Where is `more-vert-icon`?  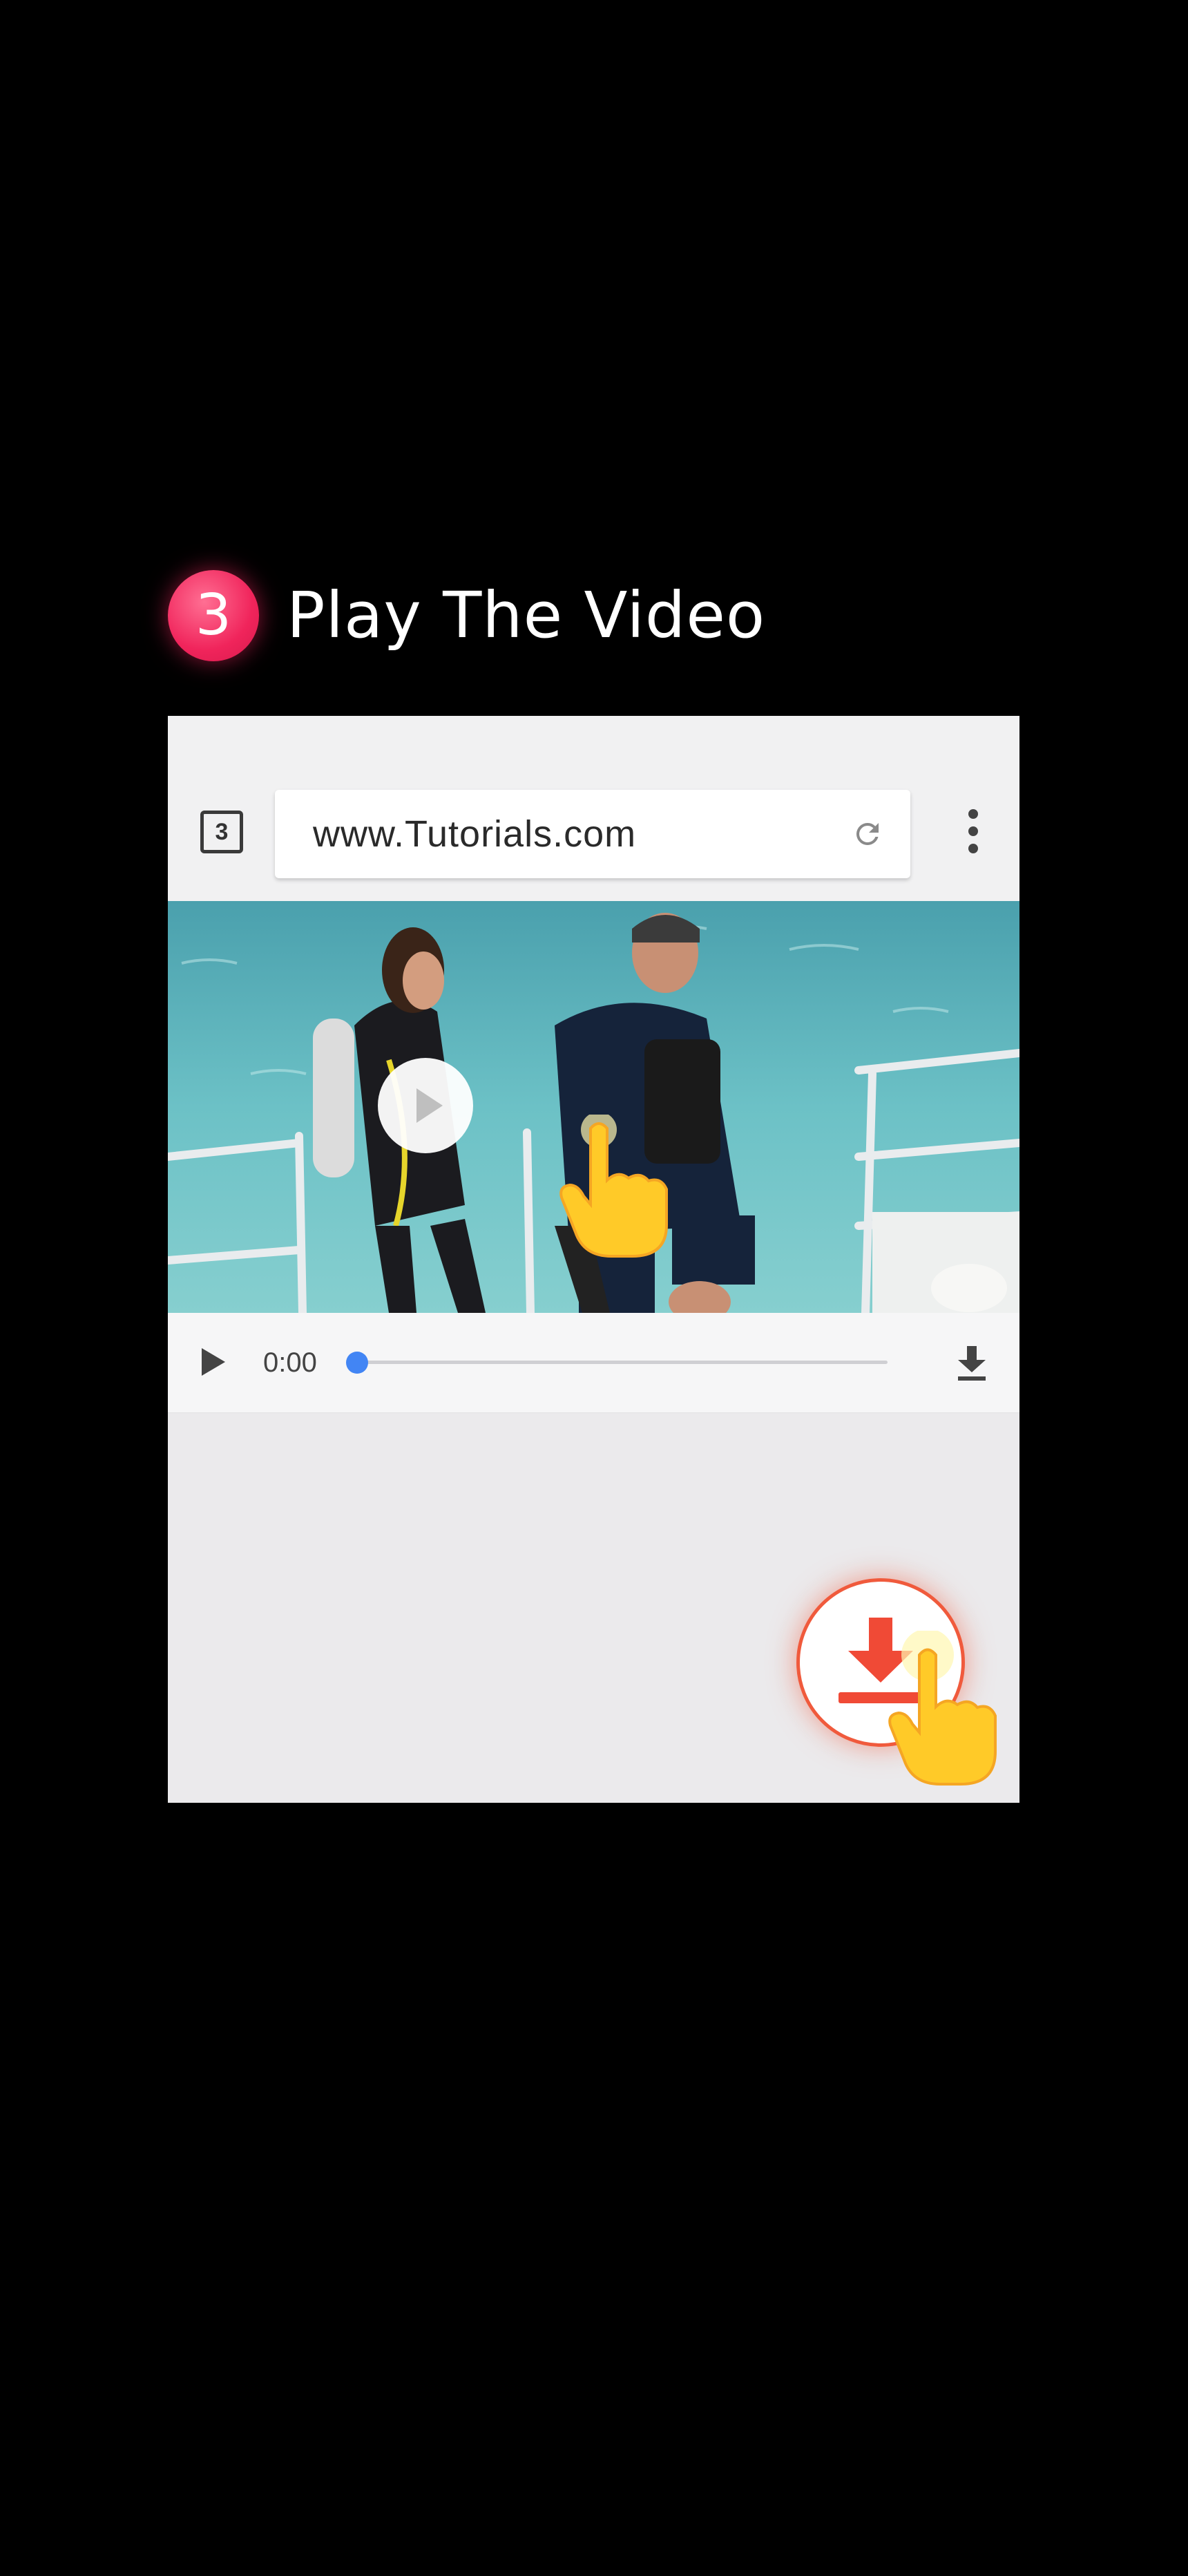 more-vert-icon is located at coordinates (974, 831).